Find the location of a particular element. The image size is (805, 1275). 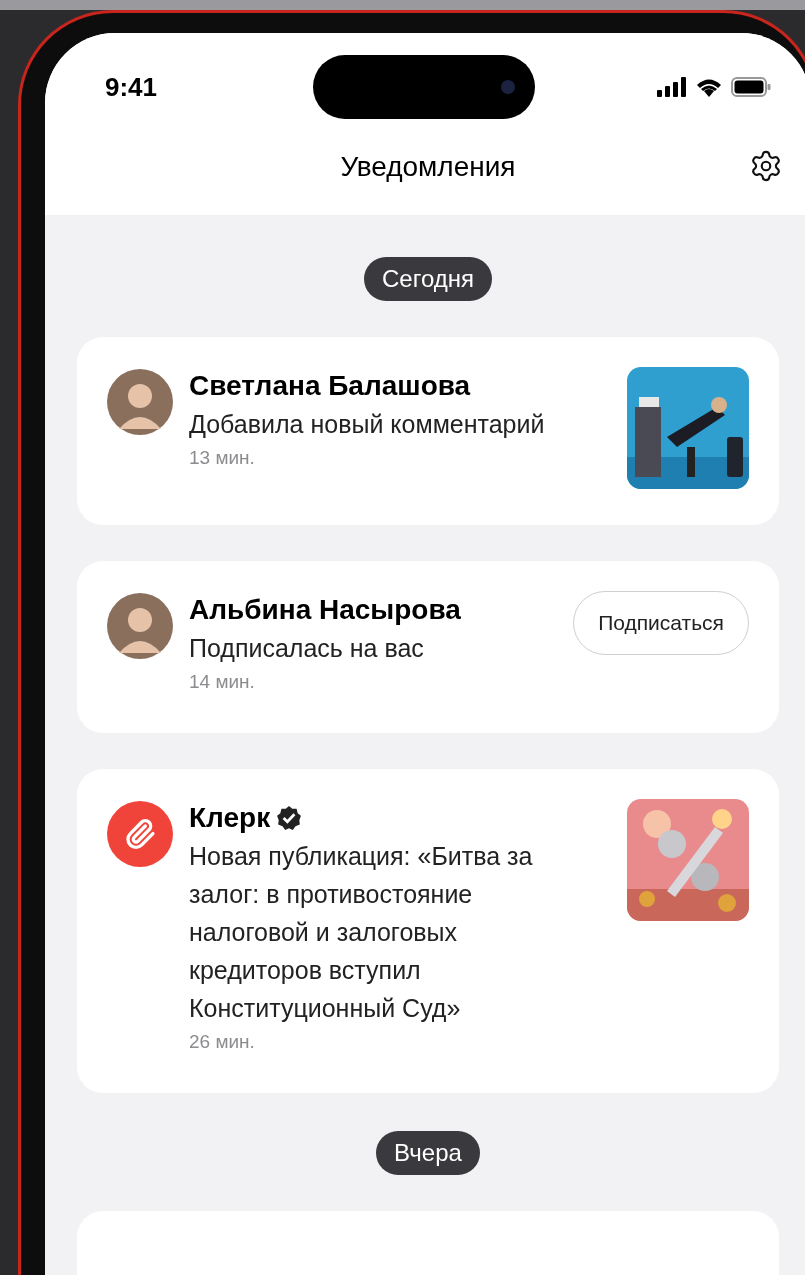

subscribe-button: Подписаться is located at coordinates (661, 623).